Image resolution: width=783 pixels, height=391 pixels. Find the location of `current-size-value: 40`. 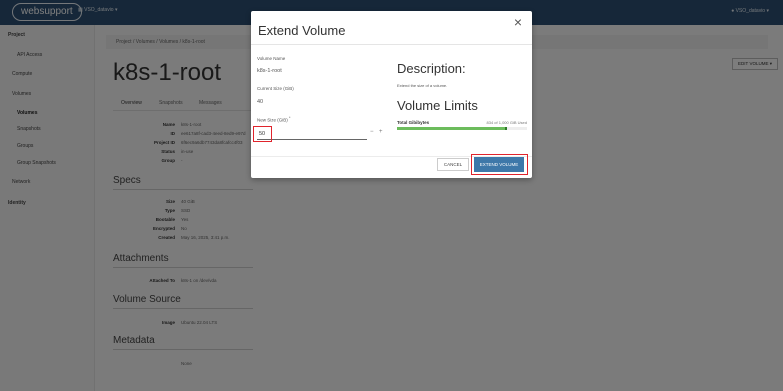

current-size-value: 40 is located at coordinates (260, 102).